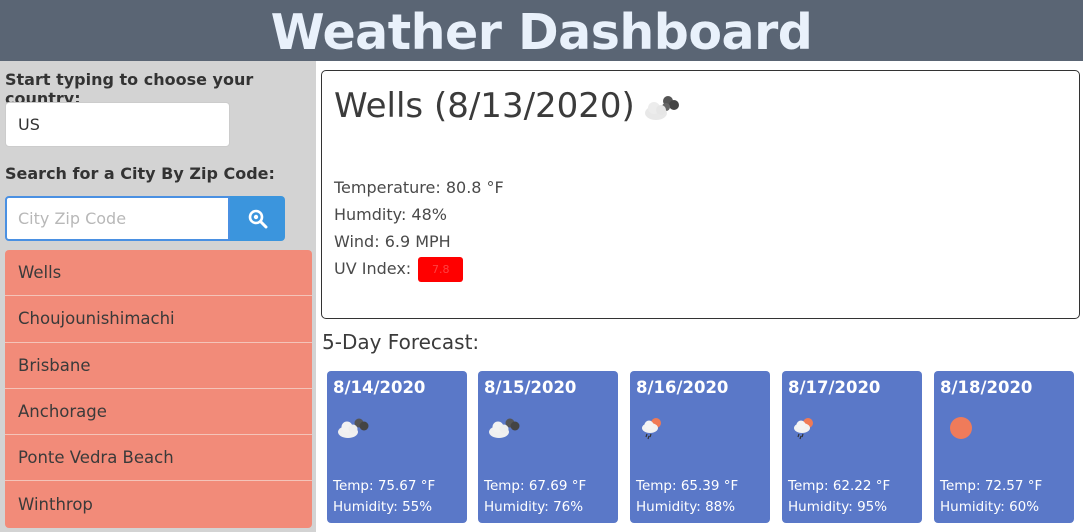 The image size is (1083, 532). Describe the element at coordinates (961, 428) in the screenshot. I see `sun-icon` at that location.